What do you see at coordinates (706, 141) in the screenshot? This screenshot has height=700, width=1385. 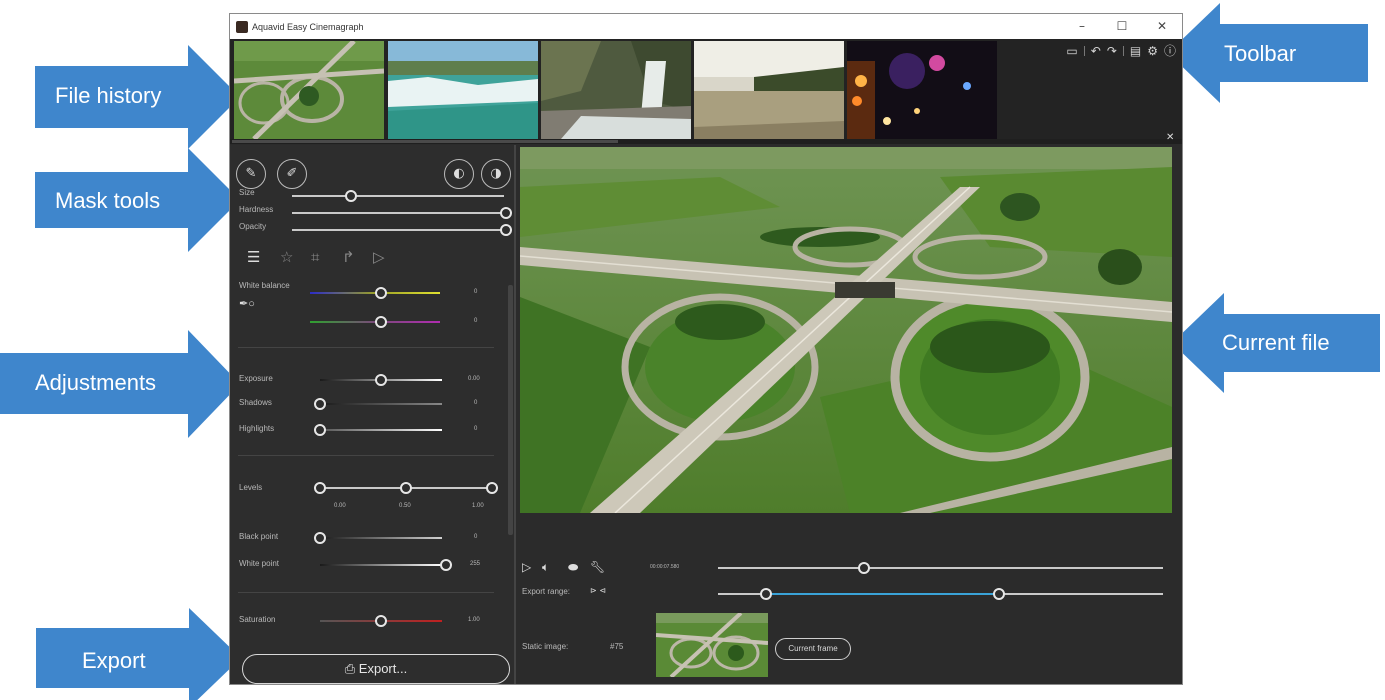 I see `history-scrollbar` at bounding box center [706, 141].